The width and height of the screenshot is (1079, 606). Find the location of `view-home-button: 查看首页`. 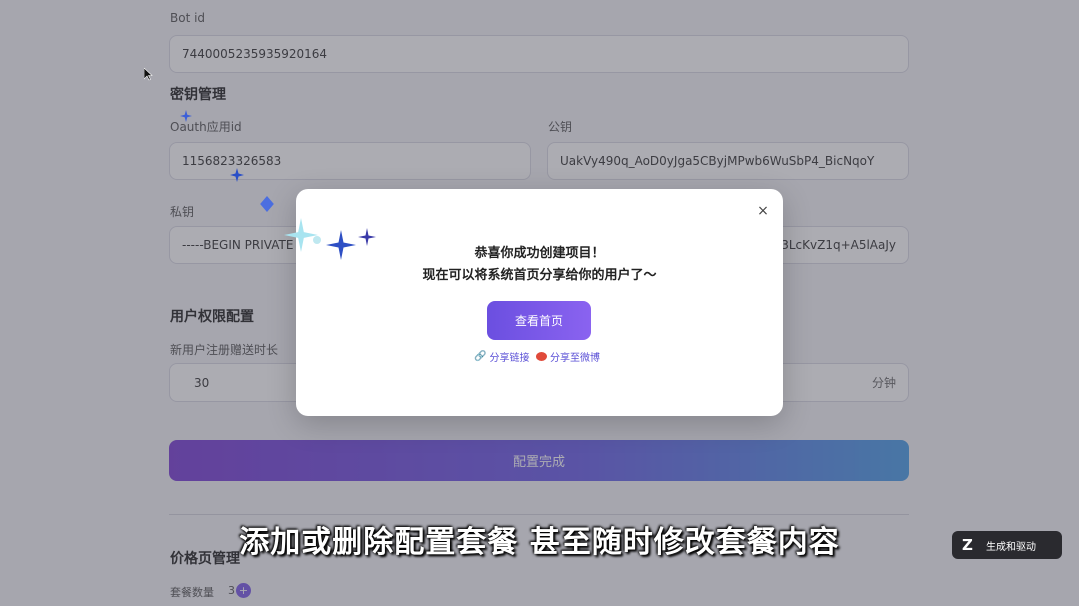

view-home-button: 查看首页 is located at coordinates (539, 320).